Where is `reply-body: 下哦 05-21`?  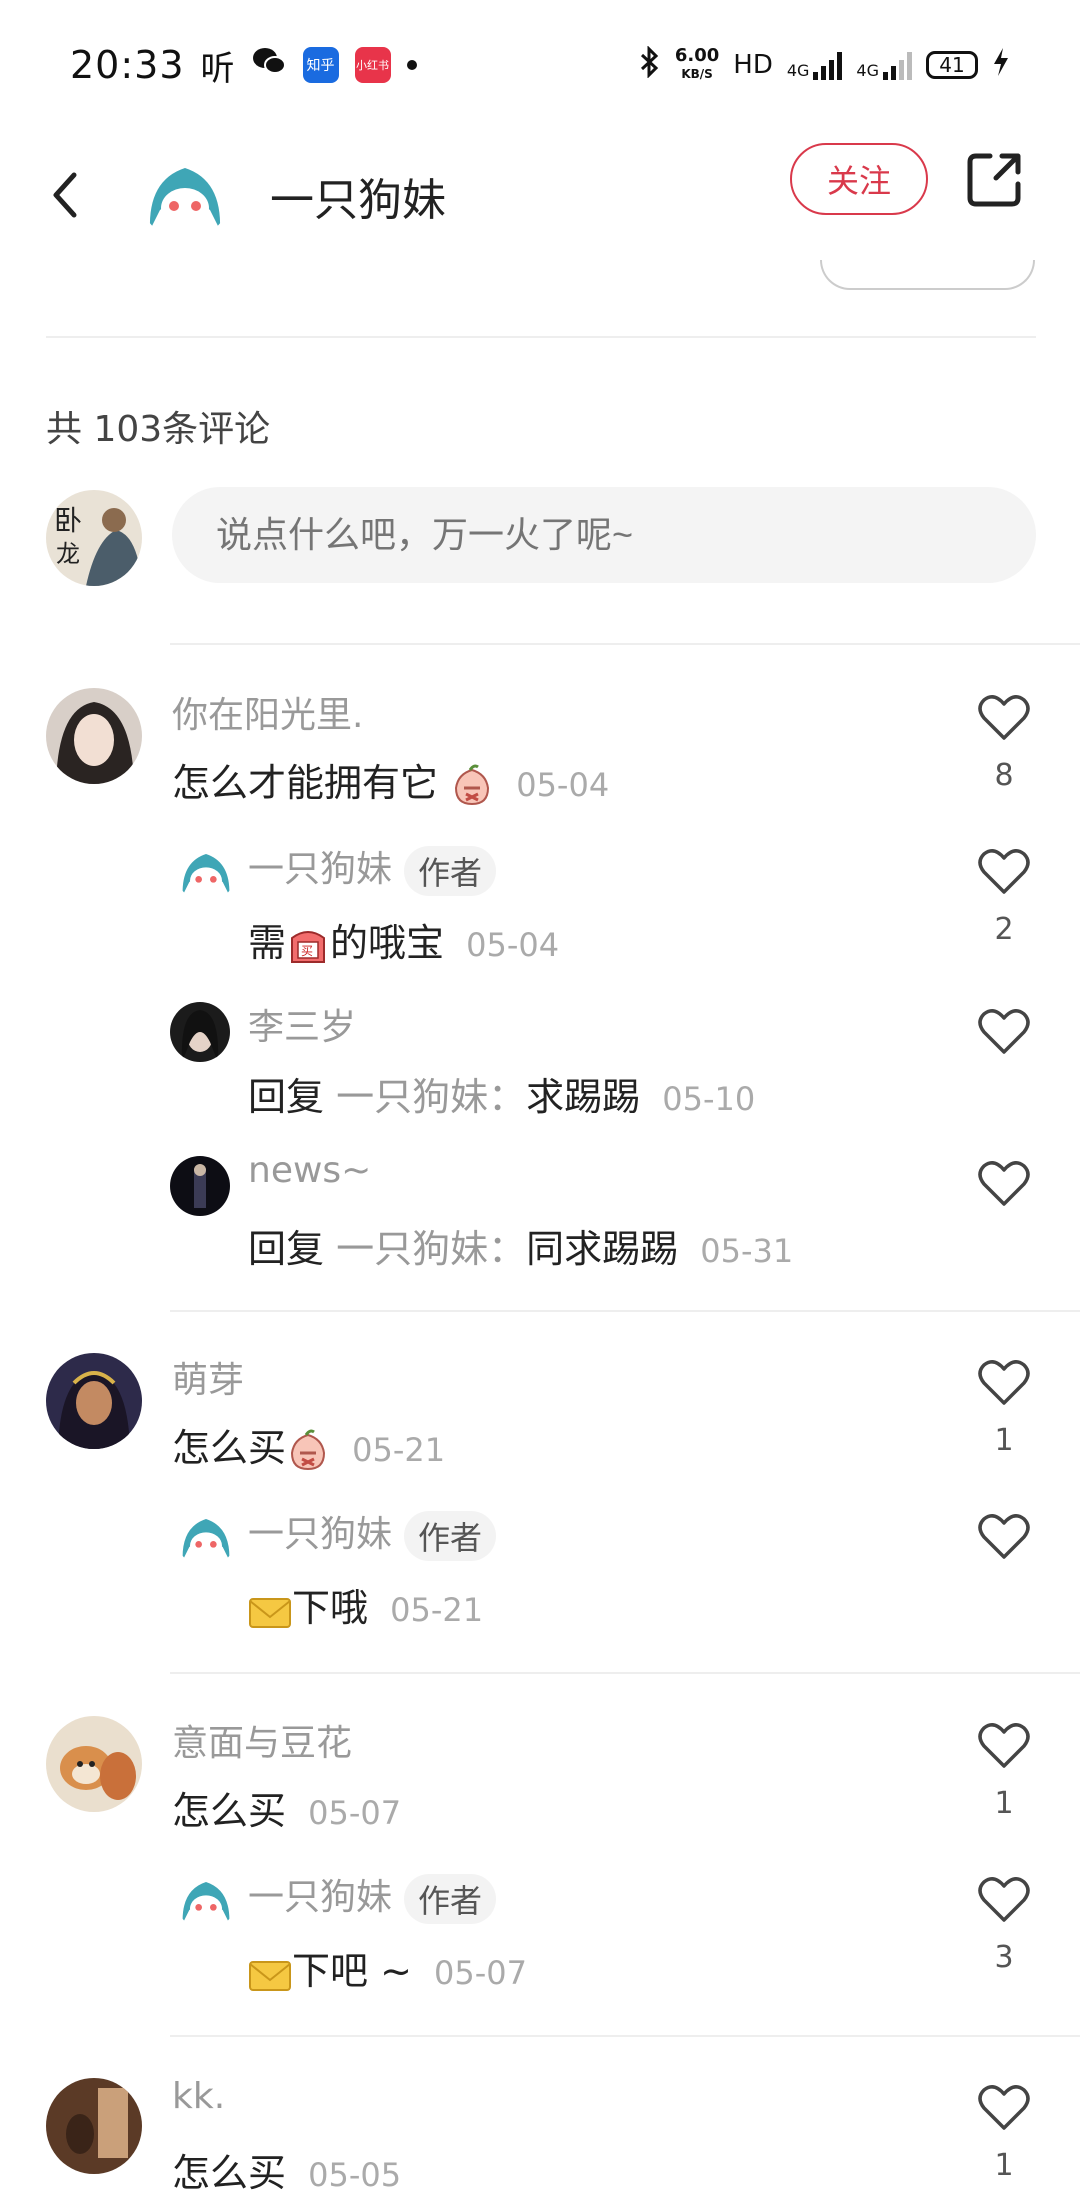
reply-body: 下哦 05-21 is located at coordinates (365, 1605).